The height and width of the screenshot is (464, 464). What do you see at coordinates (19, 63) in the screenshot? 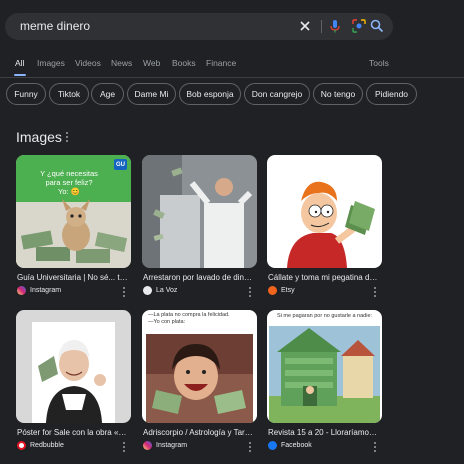
I see `tab-all: All` at bounding box center [19, 63].